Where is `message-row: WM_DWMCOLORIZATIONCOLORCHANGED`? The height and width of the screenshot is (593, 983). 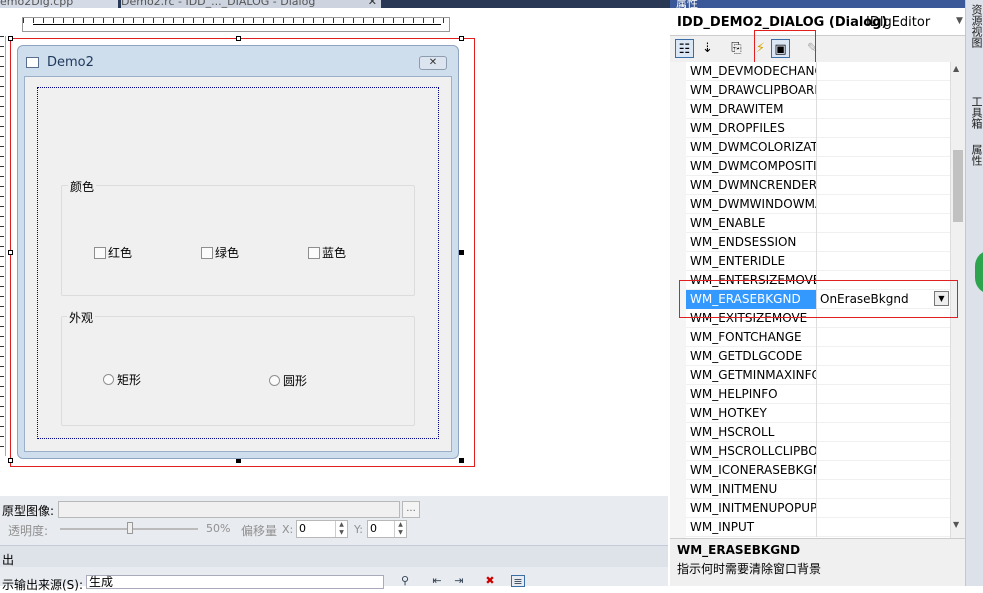 message-row: WM_DWMCOLORIZATIONCOLORCHANGED is located at coordinates (818, 147).